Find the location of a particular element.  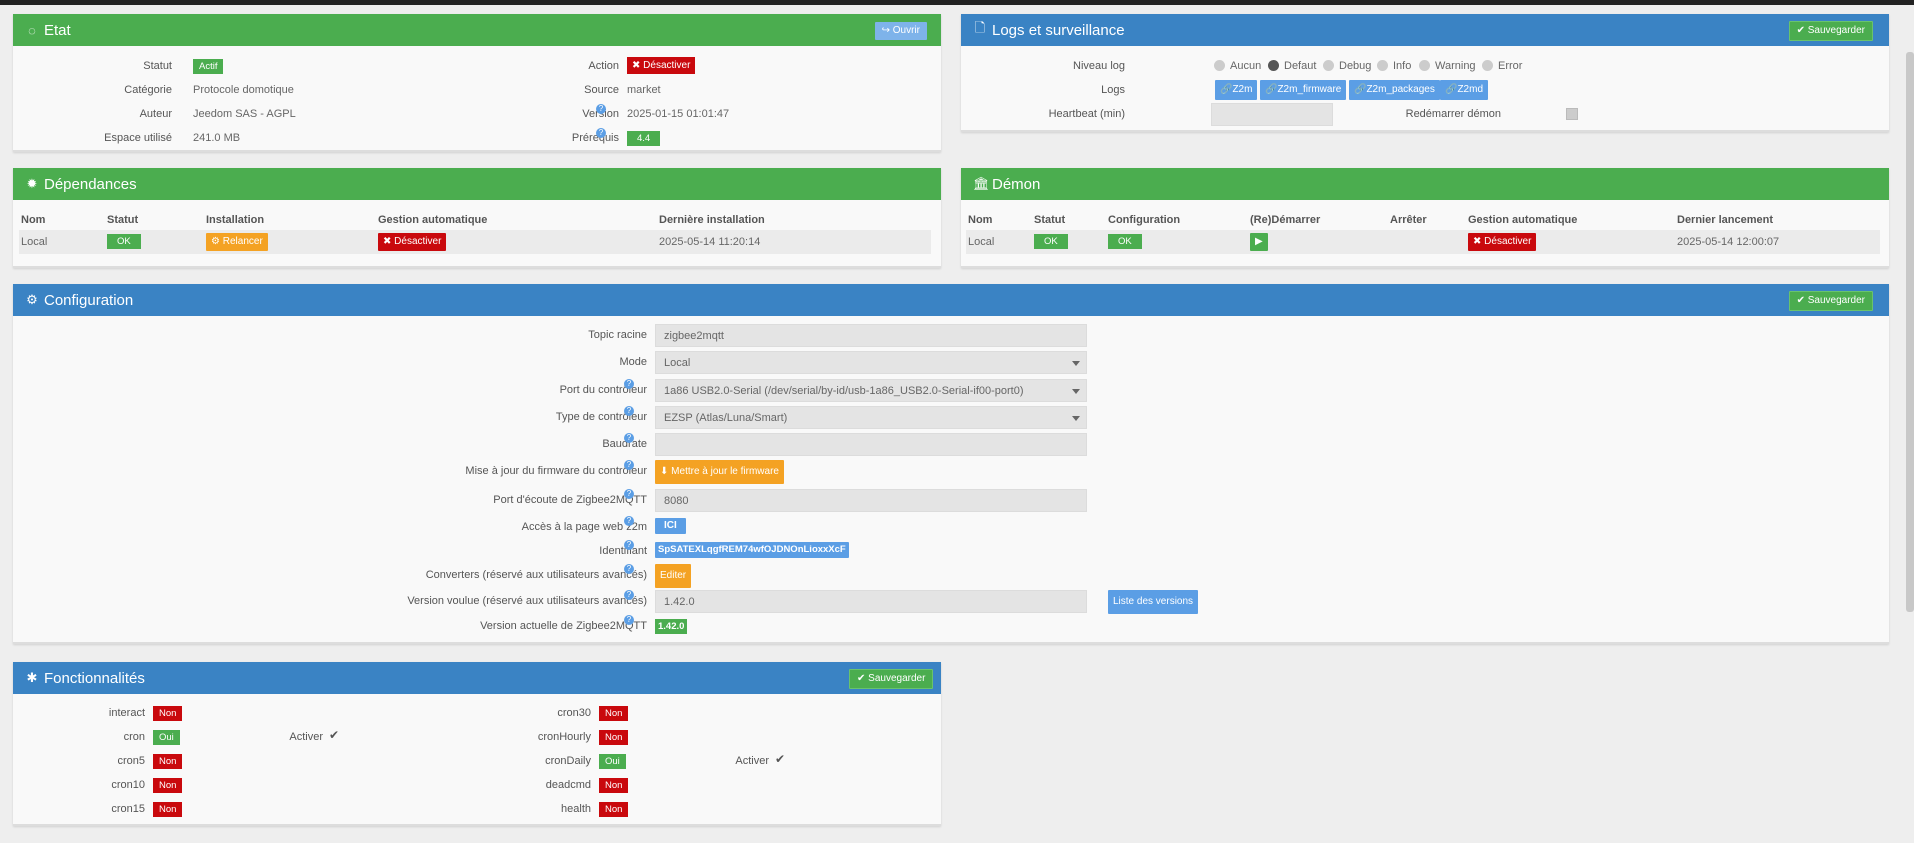

demon-col-configuration: Configuration is located at coordinates (1144, 220).